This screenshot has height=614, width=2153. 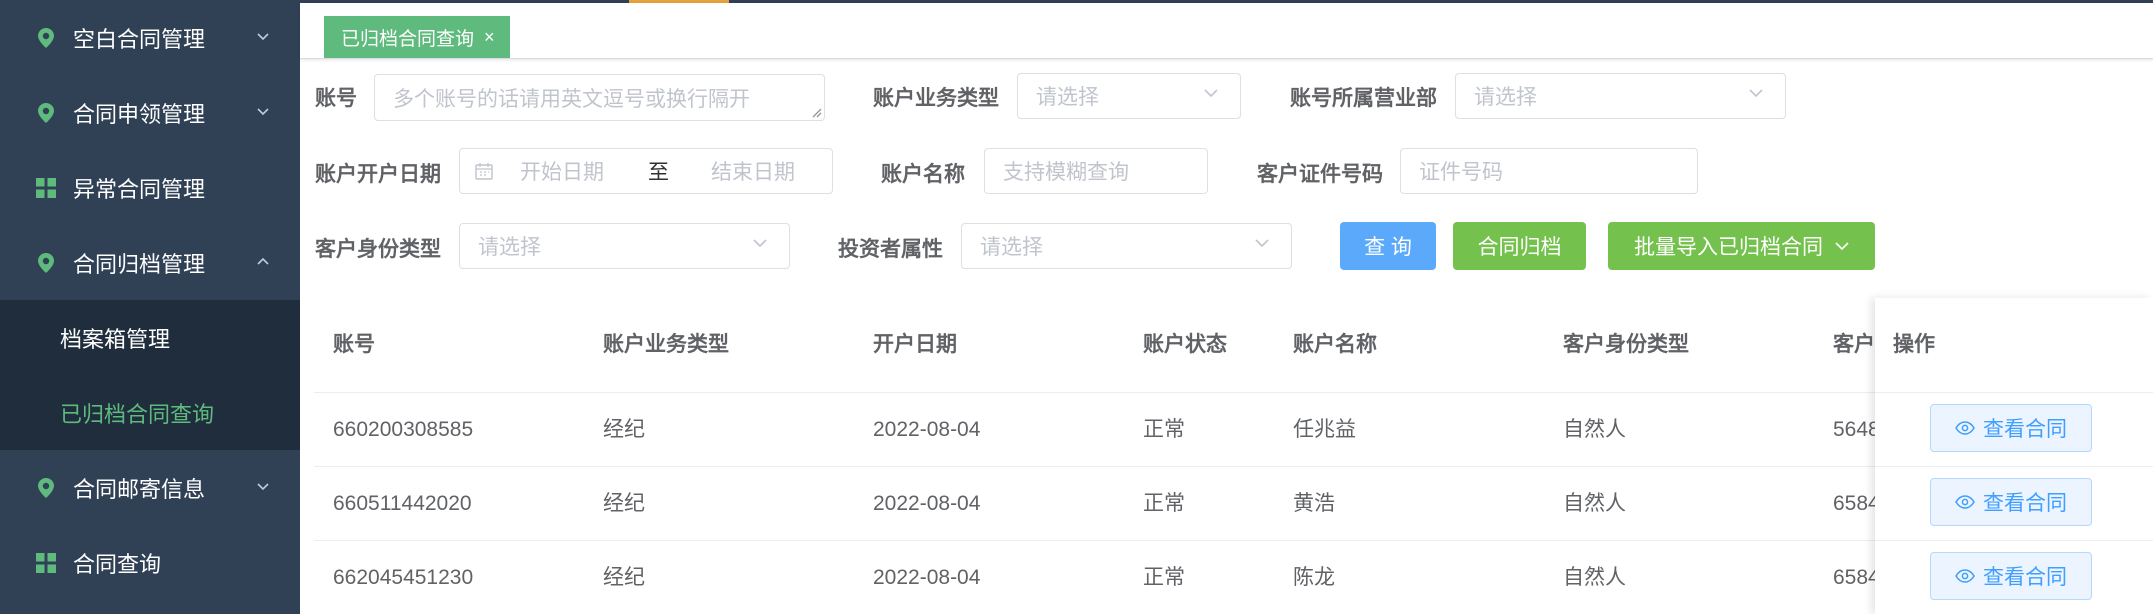 I want to click on date-separator: 至, so click(x=658, y=172).